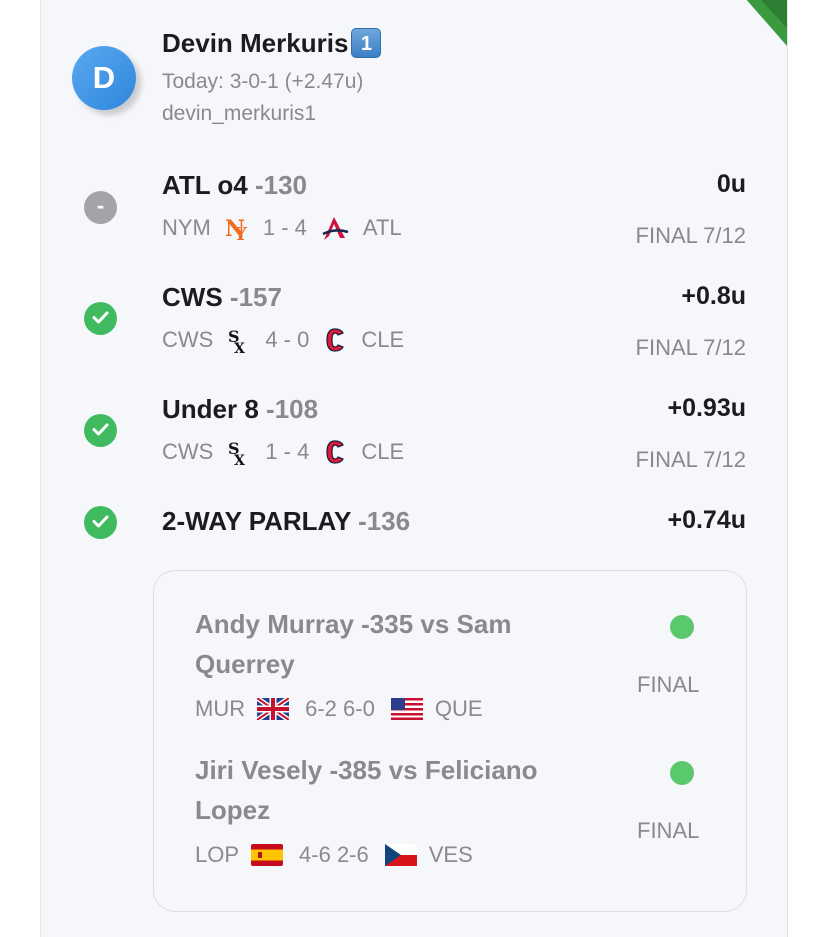 The width and height of the screenshot is (828, 937). Describe the element at coordinates (267, 855) in the screenshot. I see `spain-flag-icon` at that location.